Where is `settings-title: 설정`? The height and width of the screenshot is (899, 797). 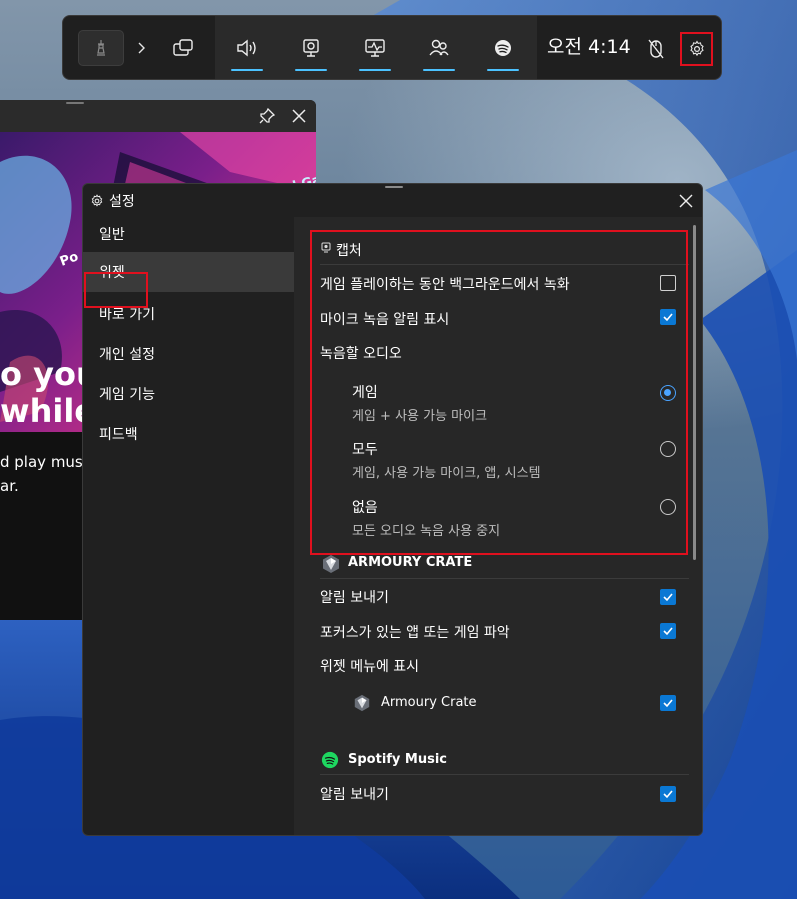 settings-title: 설정 is located at coordinates (122, 202).